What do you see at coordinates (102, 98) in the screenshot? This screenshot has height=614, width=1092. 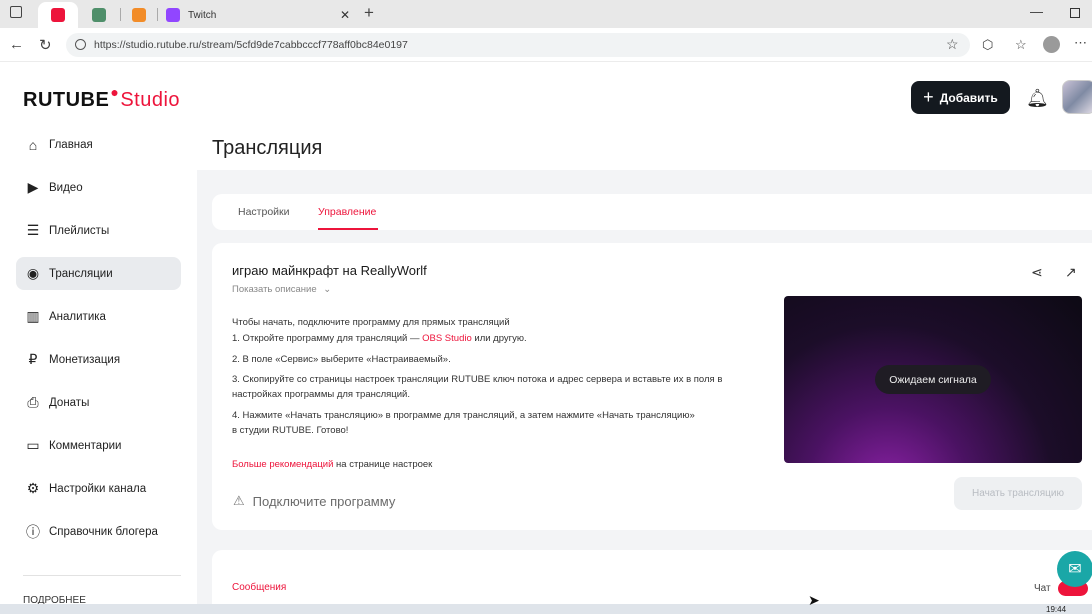 I see `rutube-studio-logo: RUTUBE ● Studio` at bounding box center [102, 98].